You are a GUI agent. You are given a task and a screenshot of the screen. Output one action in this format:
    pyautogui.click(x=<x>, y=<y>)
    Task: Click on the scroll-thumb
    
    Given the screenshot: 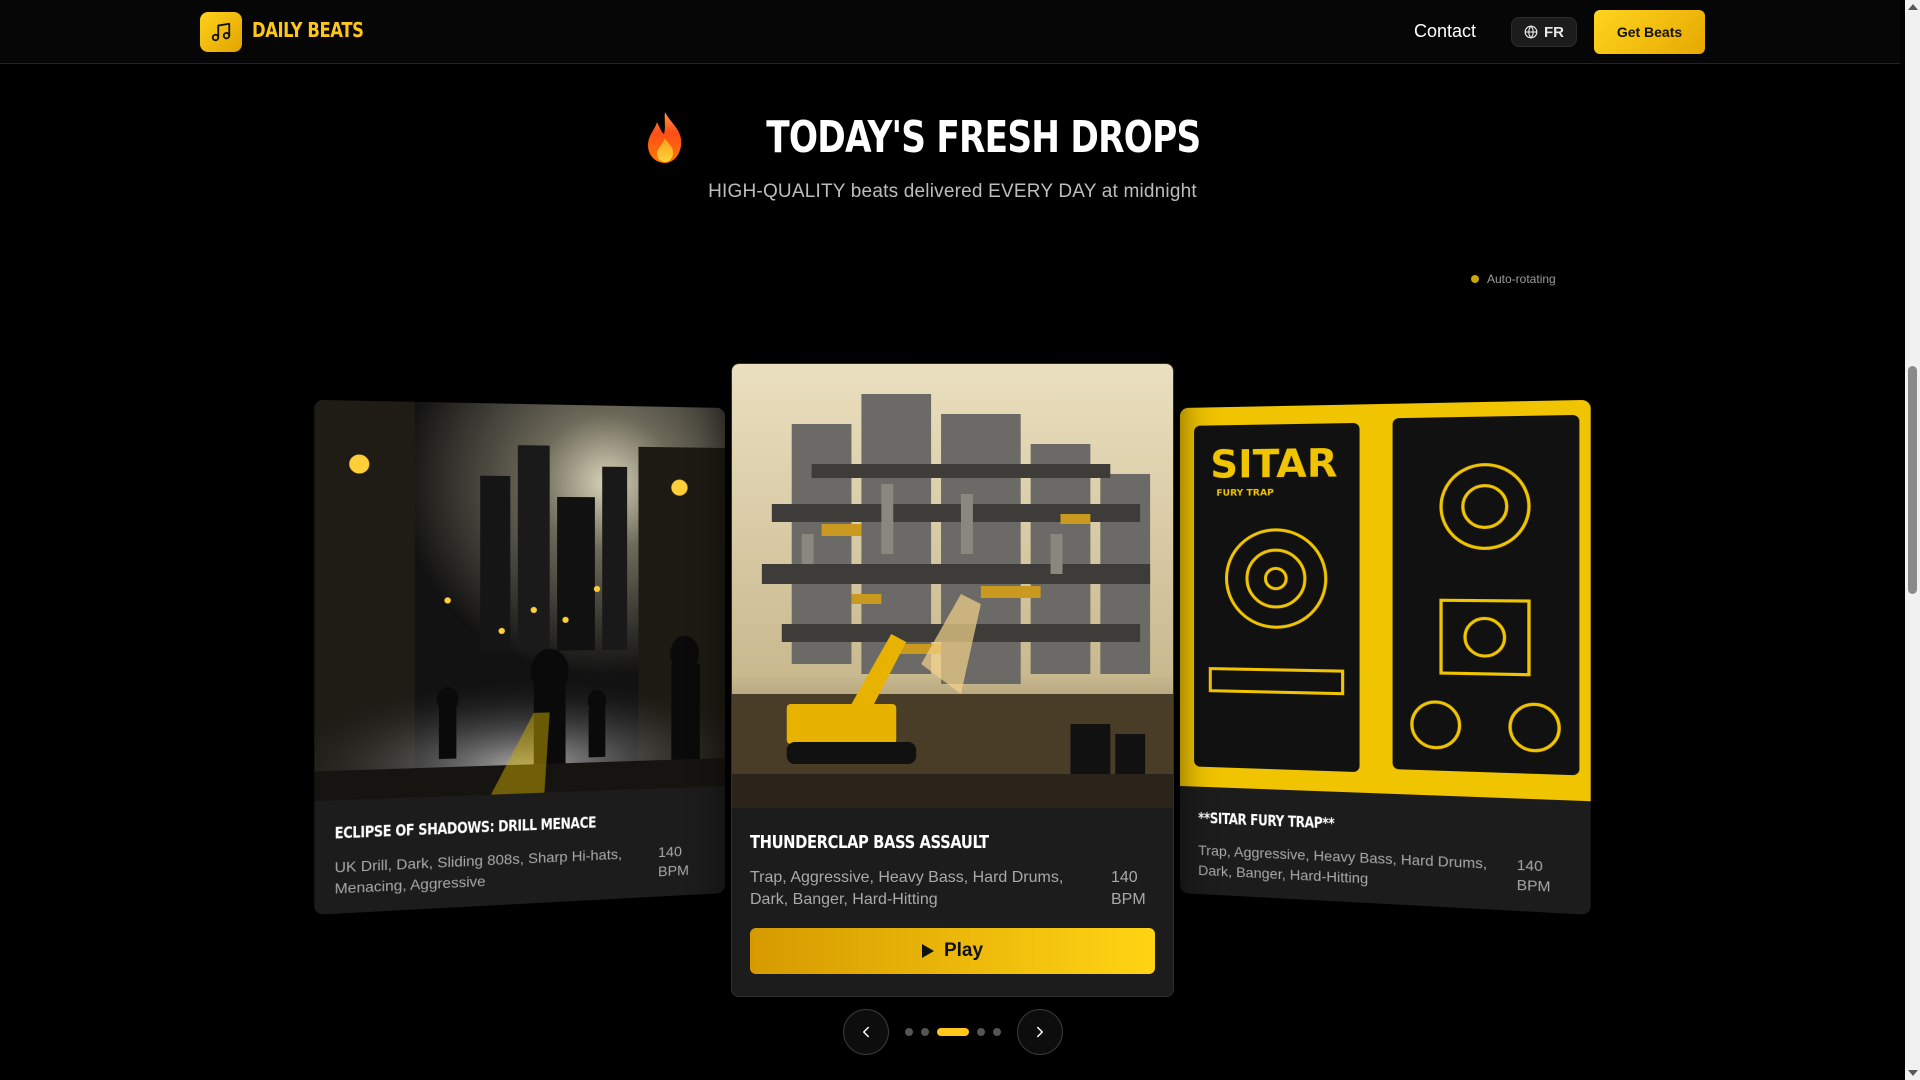 What is the action you would take?
    pyautogui.click(x=1912, y=480)
    